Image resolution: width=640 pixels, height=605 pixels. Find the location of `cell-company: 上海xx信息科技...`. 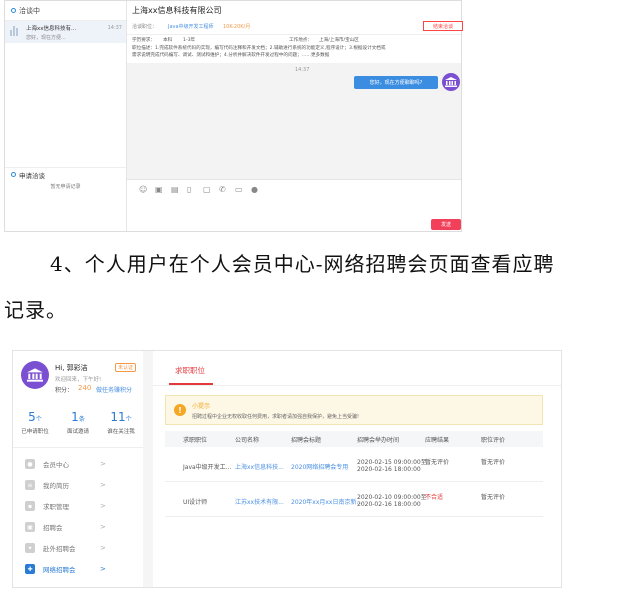

cell-company: 上海xx信息科技... is located at coordinates (259, 466).